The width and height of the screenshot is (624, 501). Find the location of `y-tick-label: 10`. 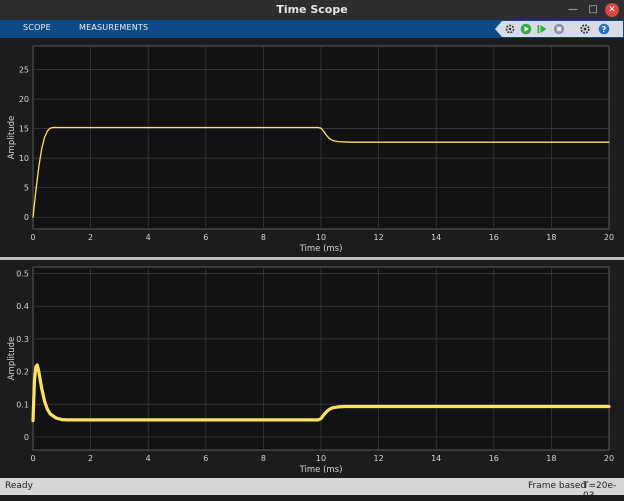

y-tick-label: 10 is located at coordinates (24, 158).